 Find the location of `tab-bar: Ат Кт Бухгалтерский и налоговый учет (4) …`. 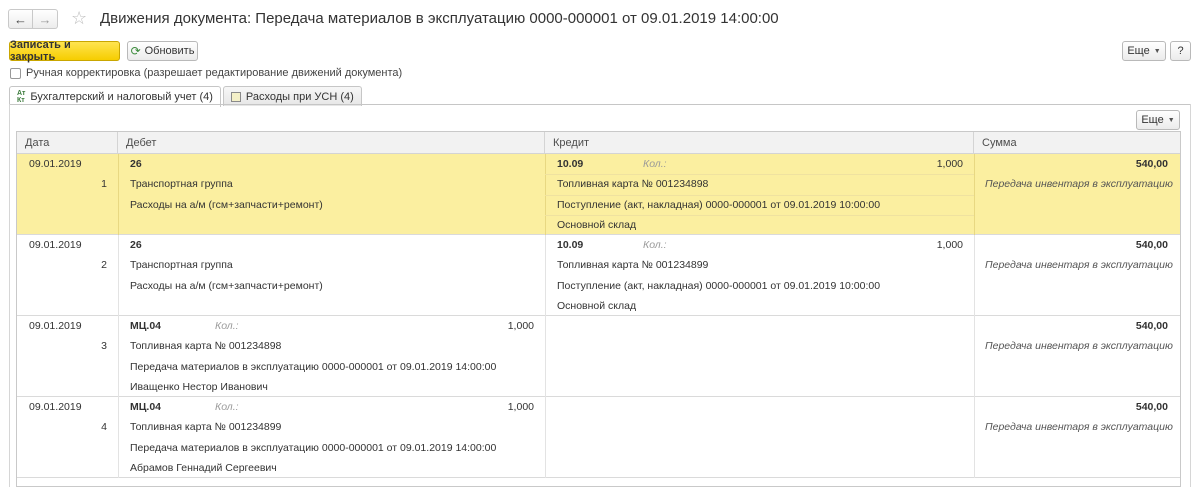

tab-bar: Ат Кт Бухгалтерский и налоговый учет (4) … is located at coordinates (186, 96).